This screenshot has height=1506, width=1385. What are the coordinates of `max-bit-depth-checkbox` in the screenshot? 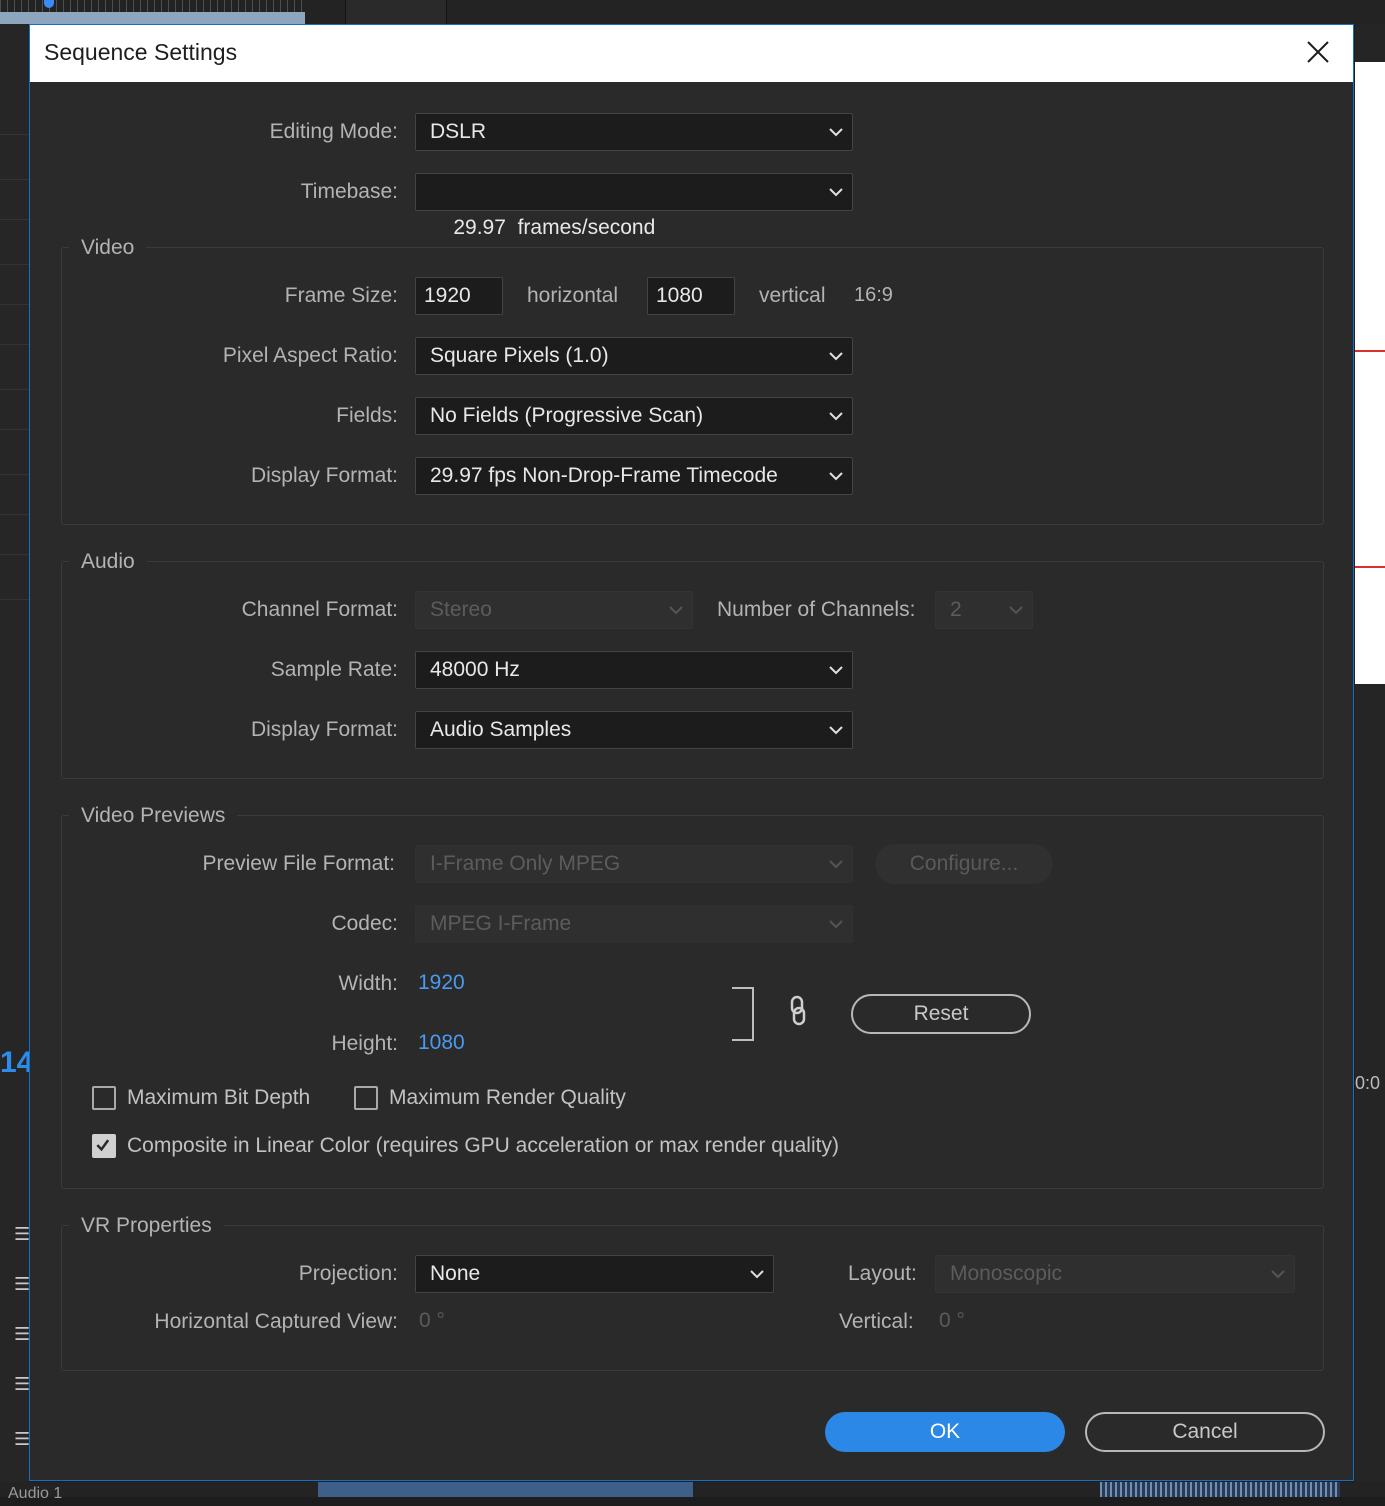 It's located at (104, 1098).